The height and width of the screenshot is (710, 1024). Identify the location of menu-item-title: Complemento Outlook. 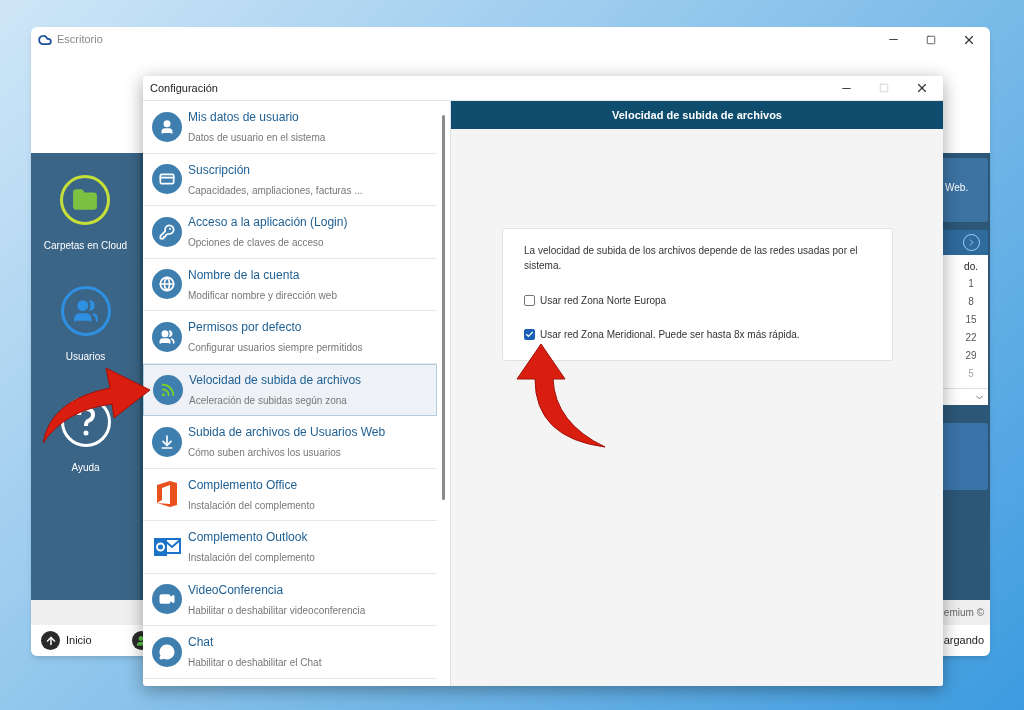
(248, 538).